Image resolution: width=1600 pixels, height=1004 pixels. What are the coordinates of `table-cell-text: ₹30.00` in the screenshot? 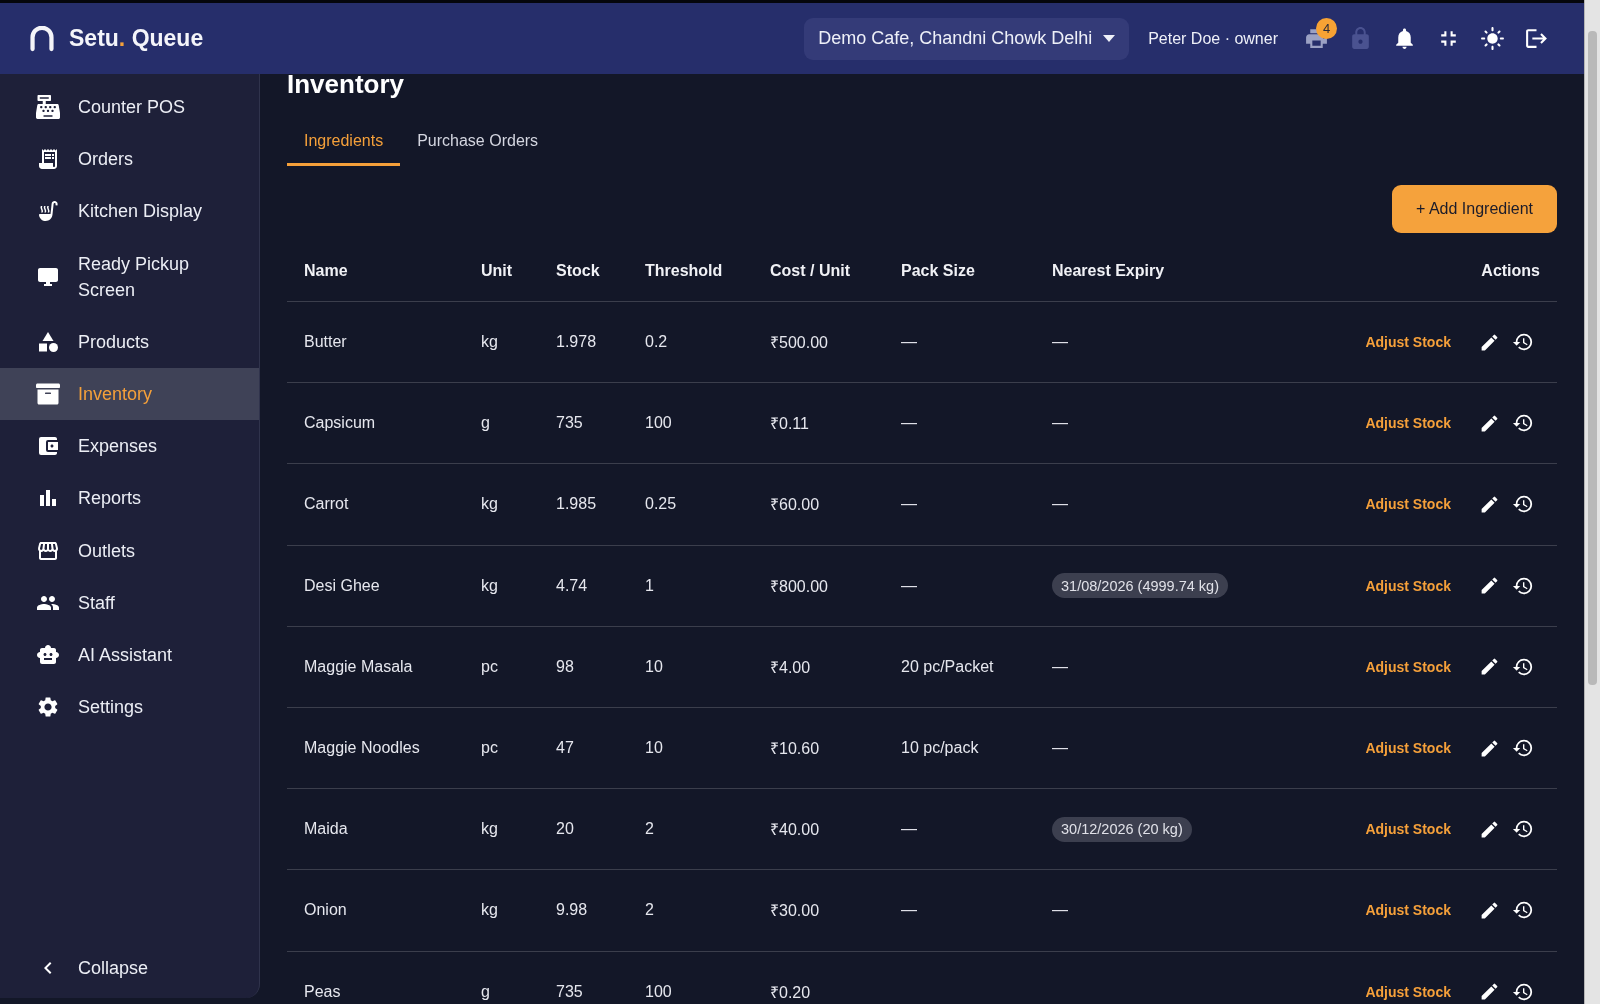 It's located at (795, 911).